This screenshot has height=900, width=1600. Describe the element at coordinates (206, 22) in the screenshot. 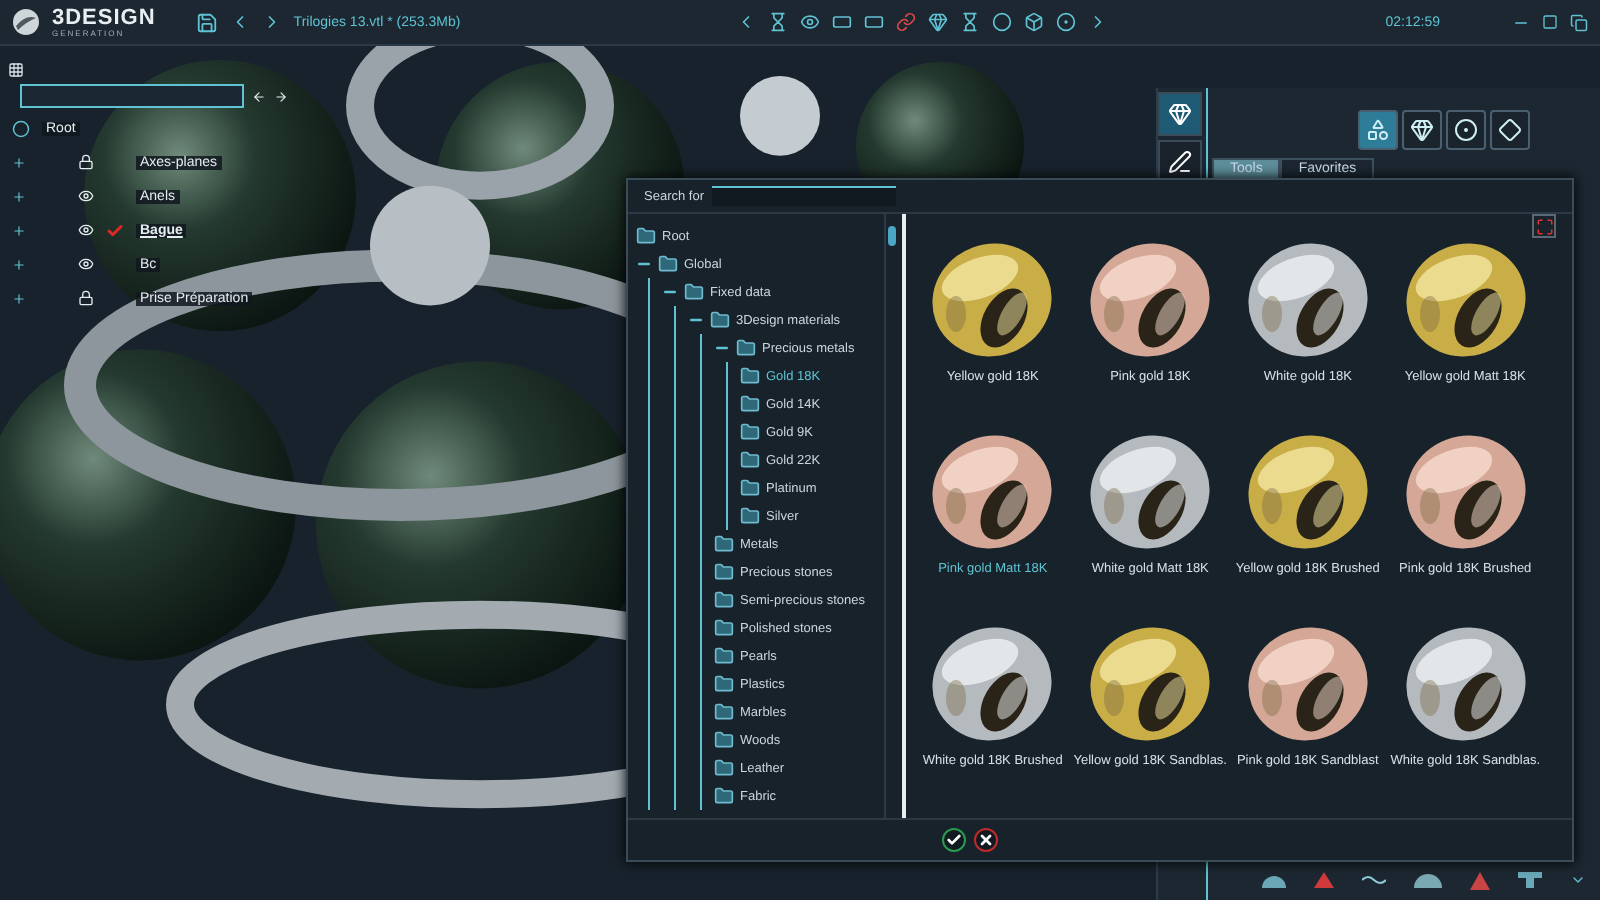

I see `save-icon` at that location.